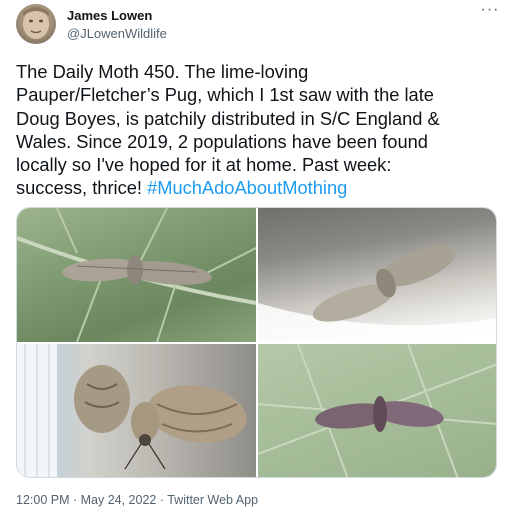 Image resolution: width=511 pixels, height=525 pixels. I want to click on tweet-text-line: The Daily Moth 450. The lime-loving, so click(162, 71).